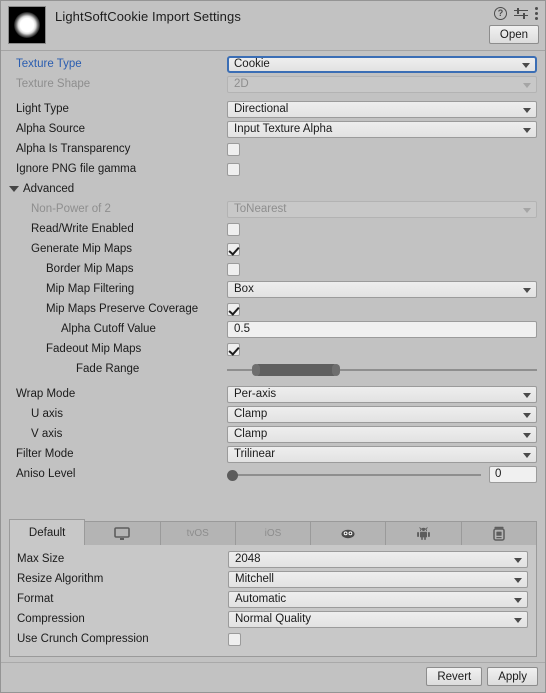 This screenshot has height=693, width=546. I want to click on format-dropdown: Automatic, so click(378, 599).